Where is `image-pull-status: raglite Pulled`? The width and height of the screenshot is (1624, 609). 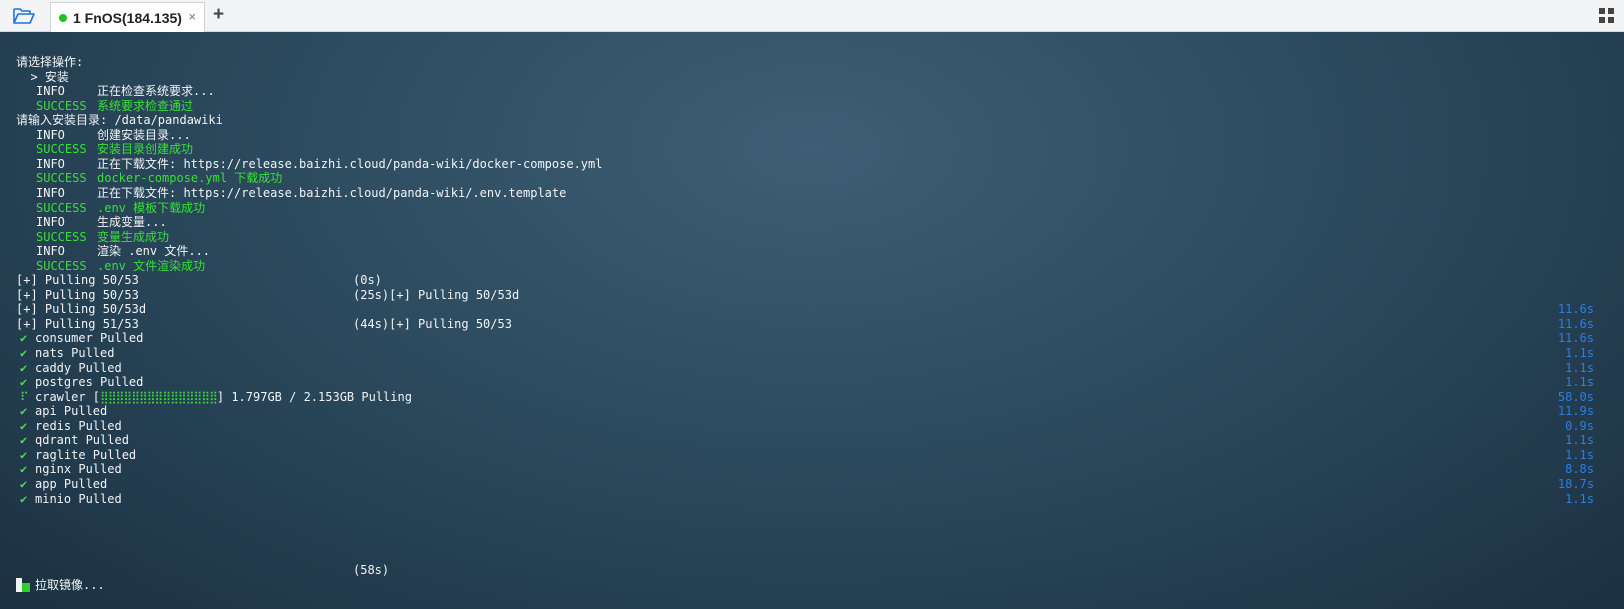
image-pull-status: raglite Pulled is located at coordinates (85, 455).